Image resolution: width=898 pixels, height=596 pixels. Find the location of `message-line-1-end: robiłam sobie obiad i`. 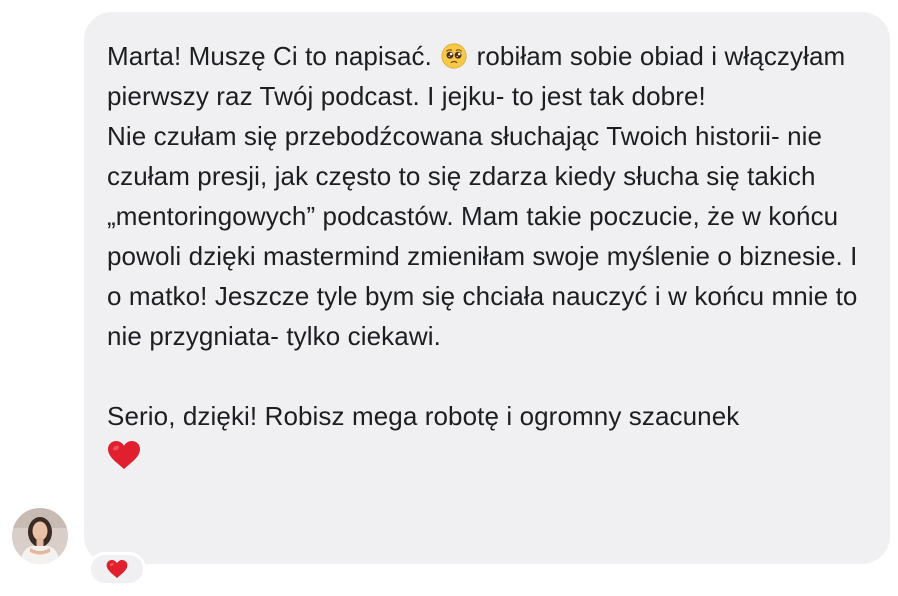

message-line-1-end: robiłam sobie obiad i is located at coordinates (597, 56).